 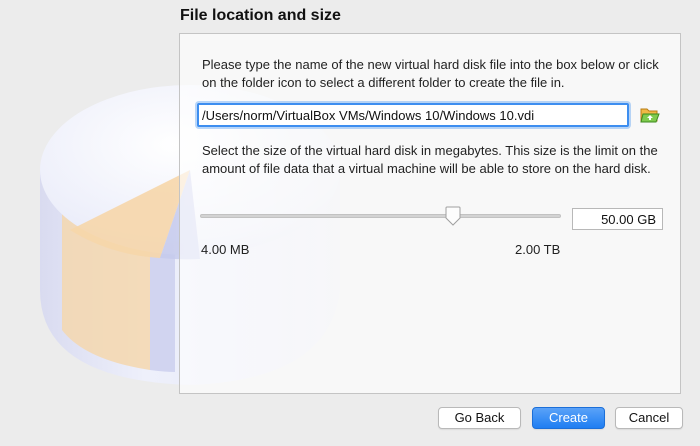 What do you see at coordinates (479, 418) in the screenshot?
I see `go-back-button: Go Back` at bounding box center [479, 418].